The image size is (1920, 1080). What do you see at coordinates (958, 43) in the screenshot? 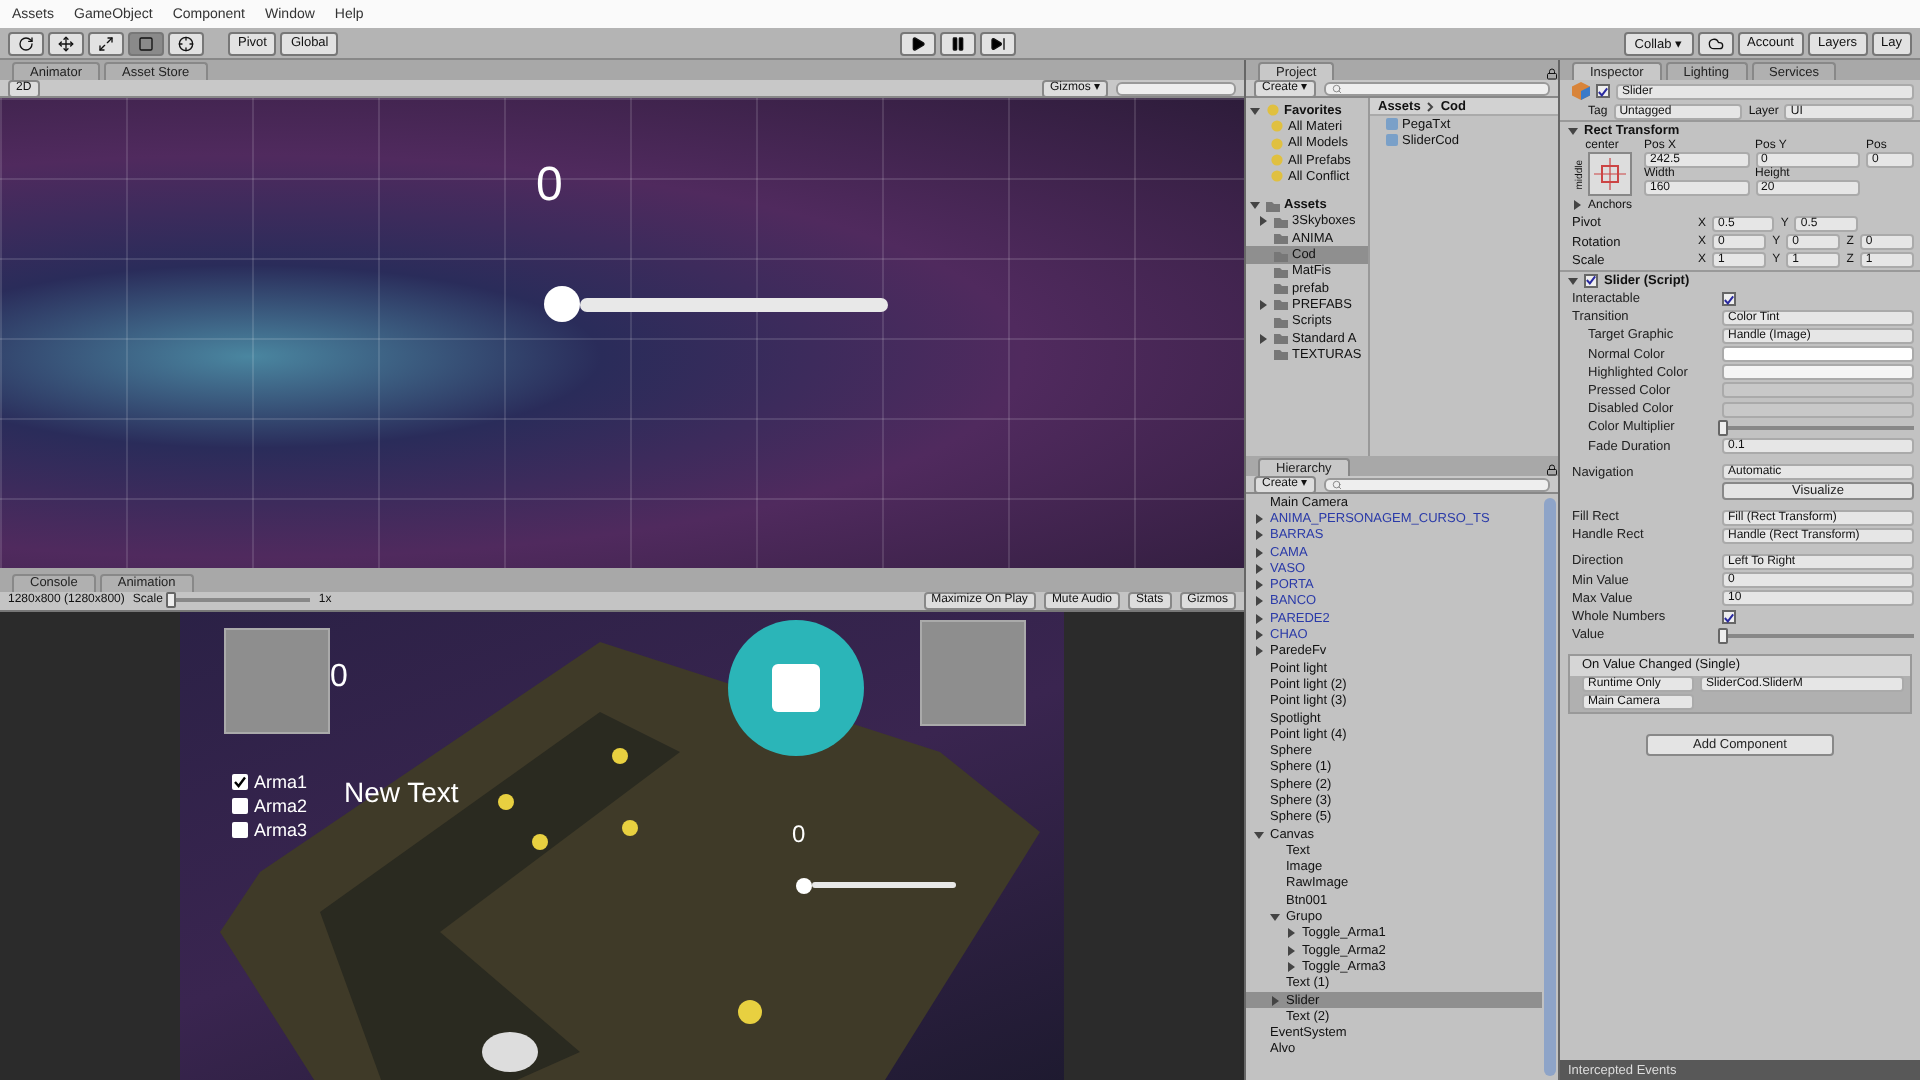
I see `pause-icon` at bounding box center [958, 43].